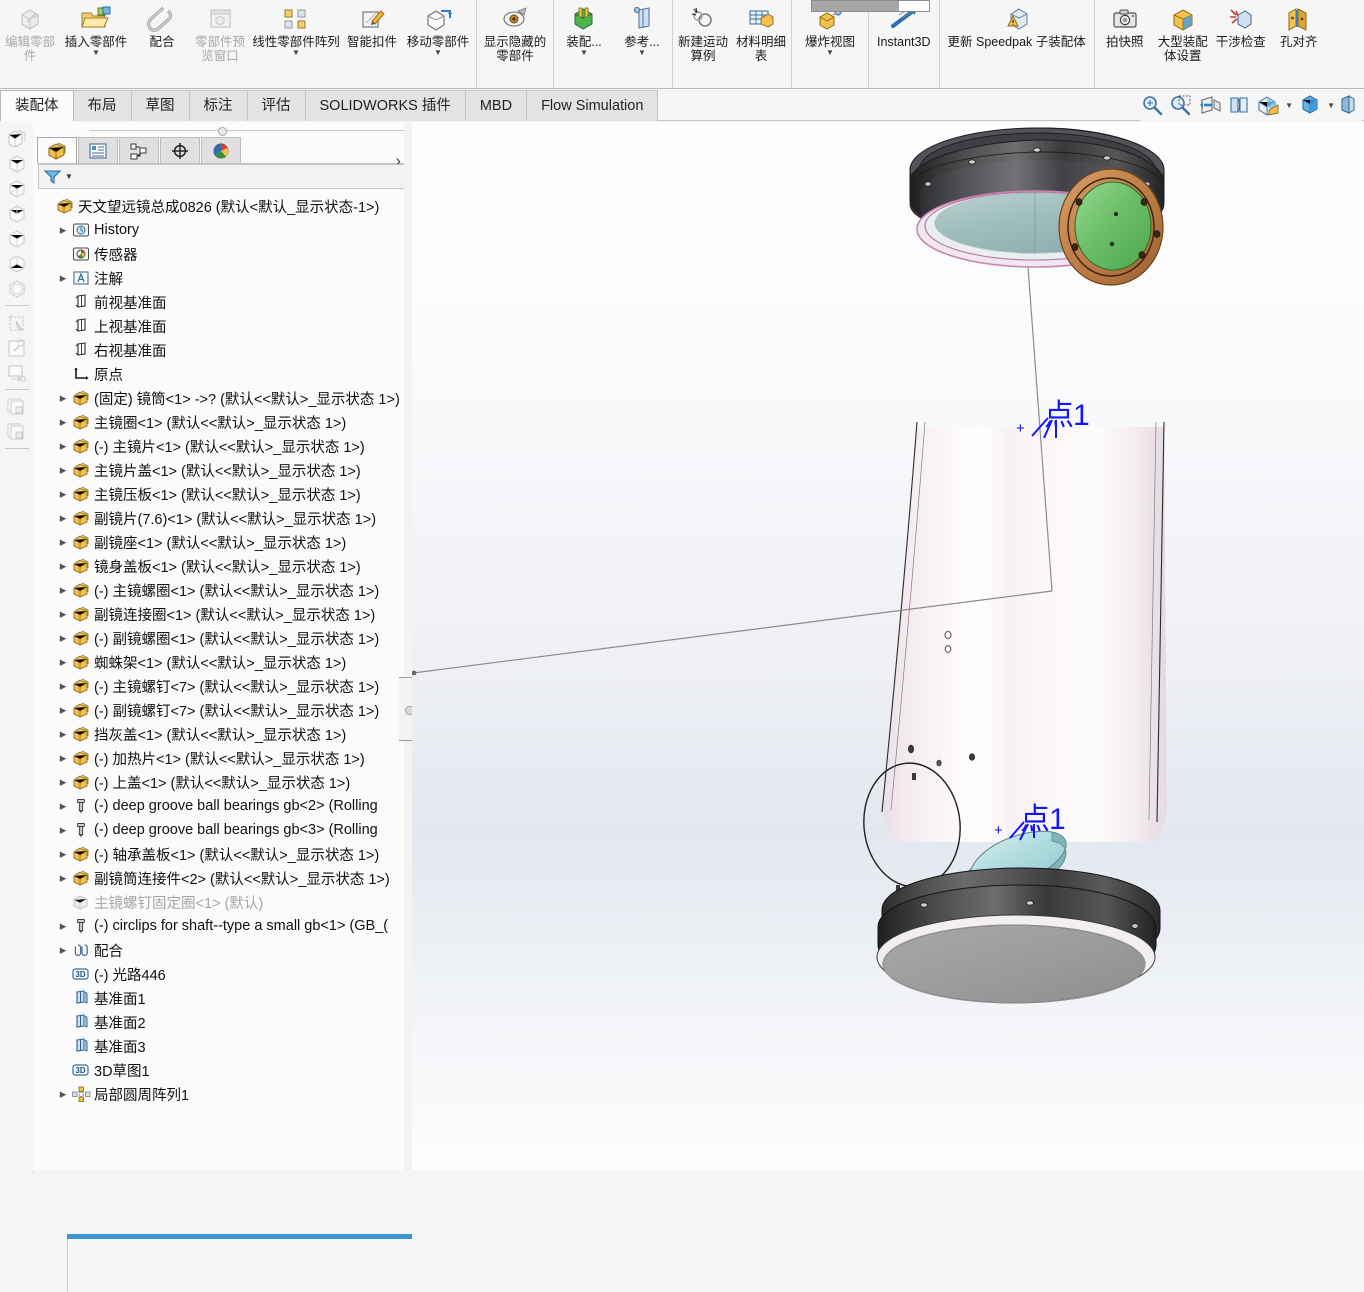 The image size is (1364, 1292). I want to click on view-settings-icon, so click(1349, 105).